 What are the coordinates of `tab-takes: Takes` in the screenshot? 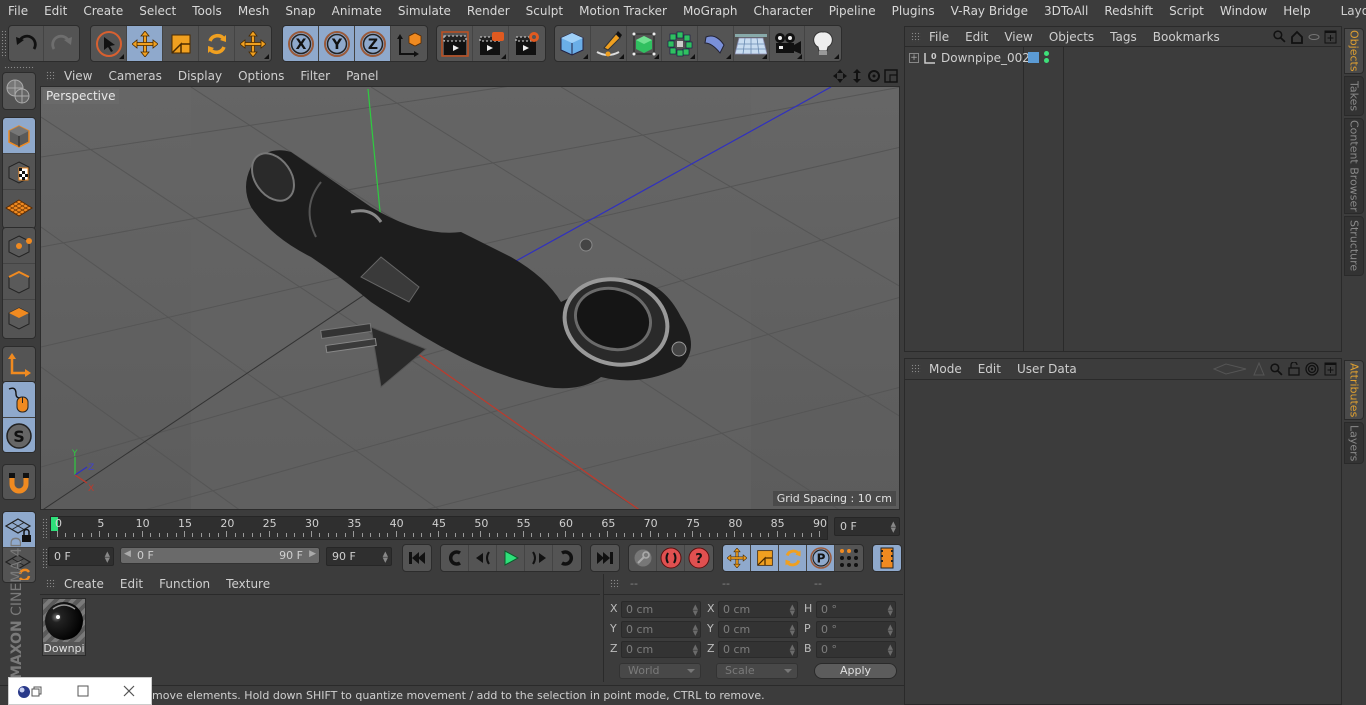 It's located at (1354, 96).